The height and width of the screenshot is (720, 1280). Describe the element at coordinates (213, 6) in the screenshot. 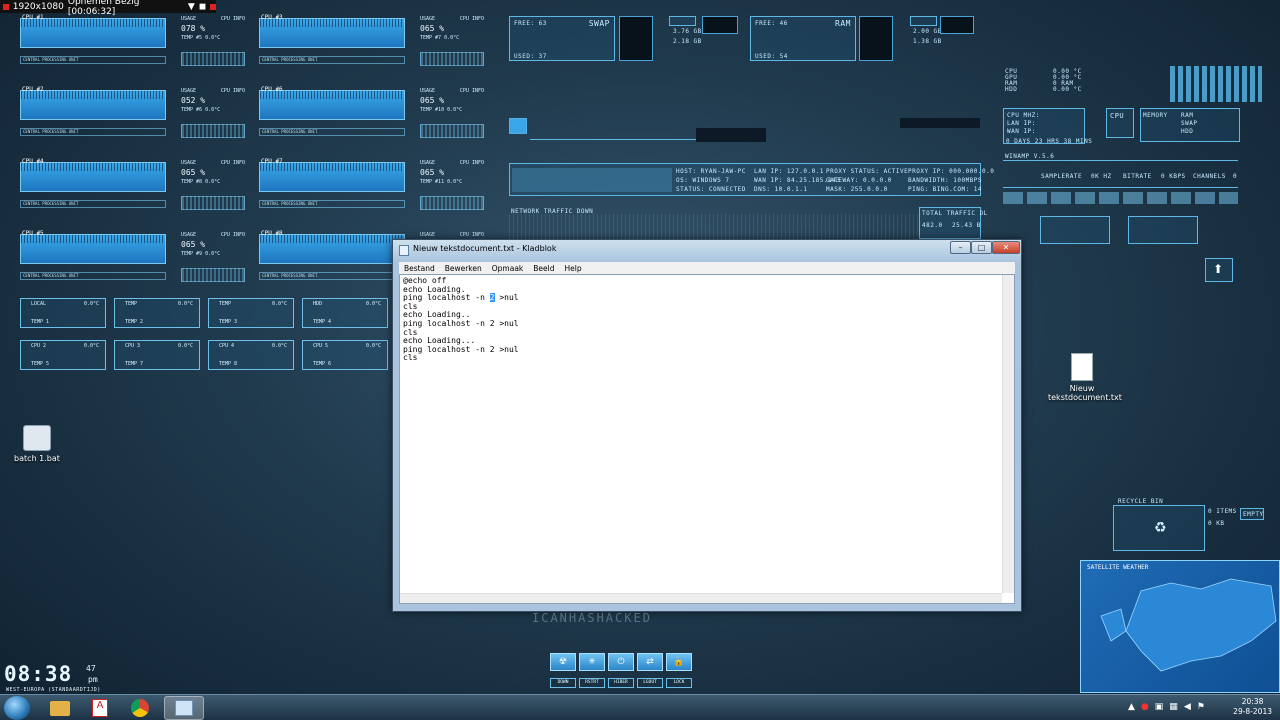

I see `stop-icon` at that location.